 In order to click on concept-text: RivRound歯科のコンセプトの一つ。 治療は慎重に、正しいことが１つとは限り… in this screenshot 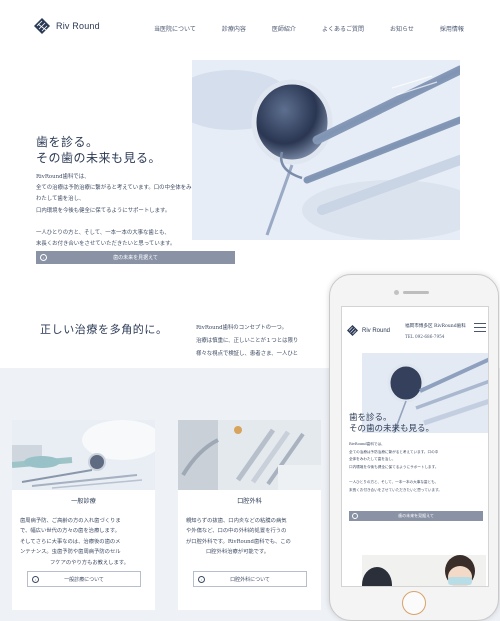, I will do `click(247, 341)`.